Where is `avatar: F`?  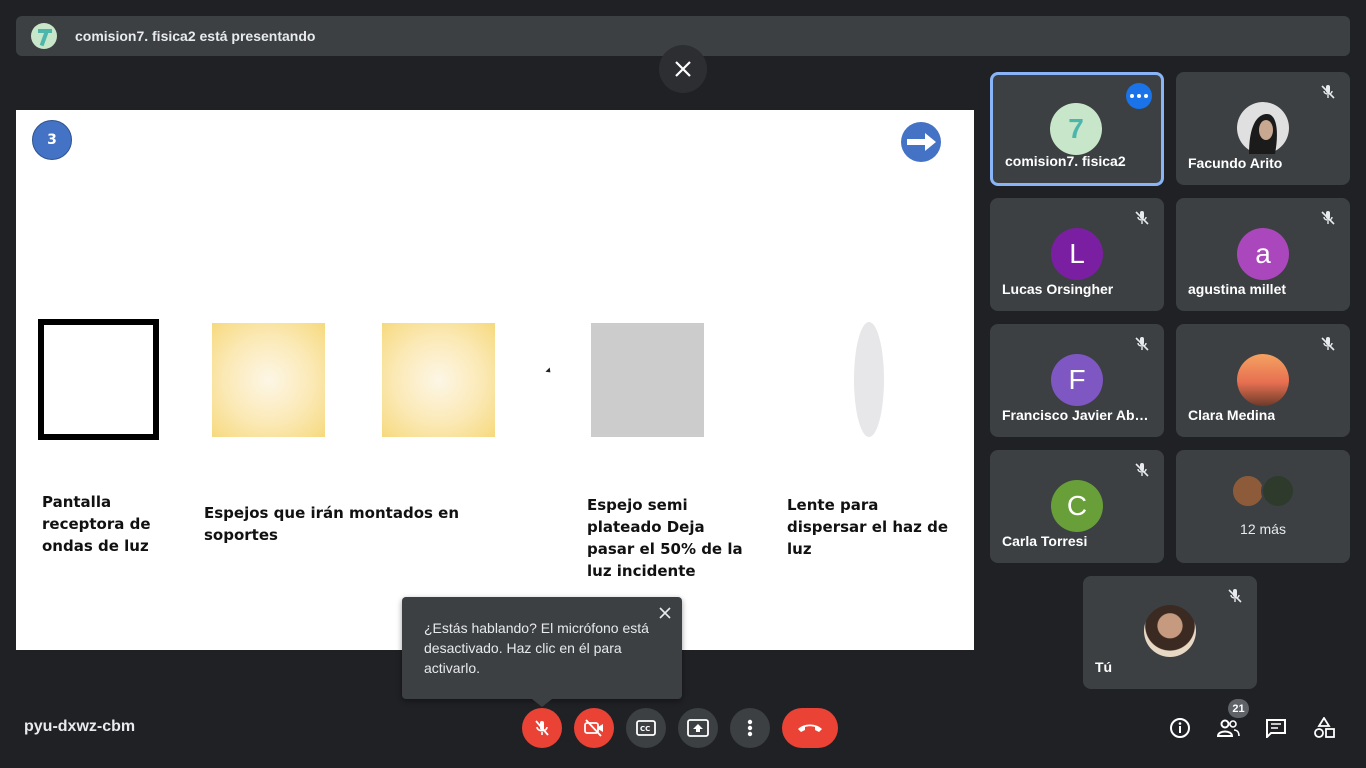
avatar: F is located at coordinates (1077, 380).